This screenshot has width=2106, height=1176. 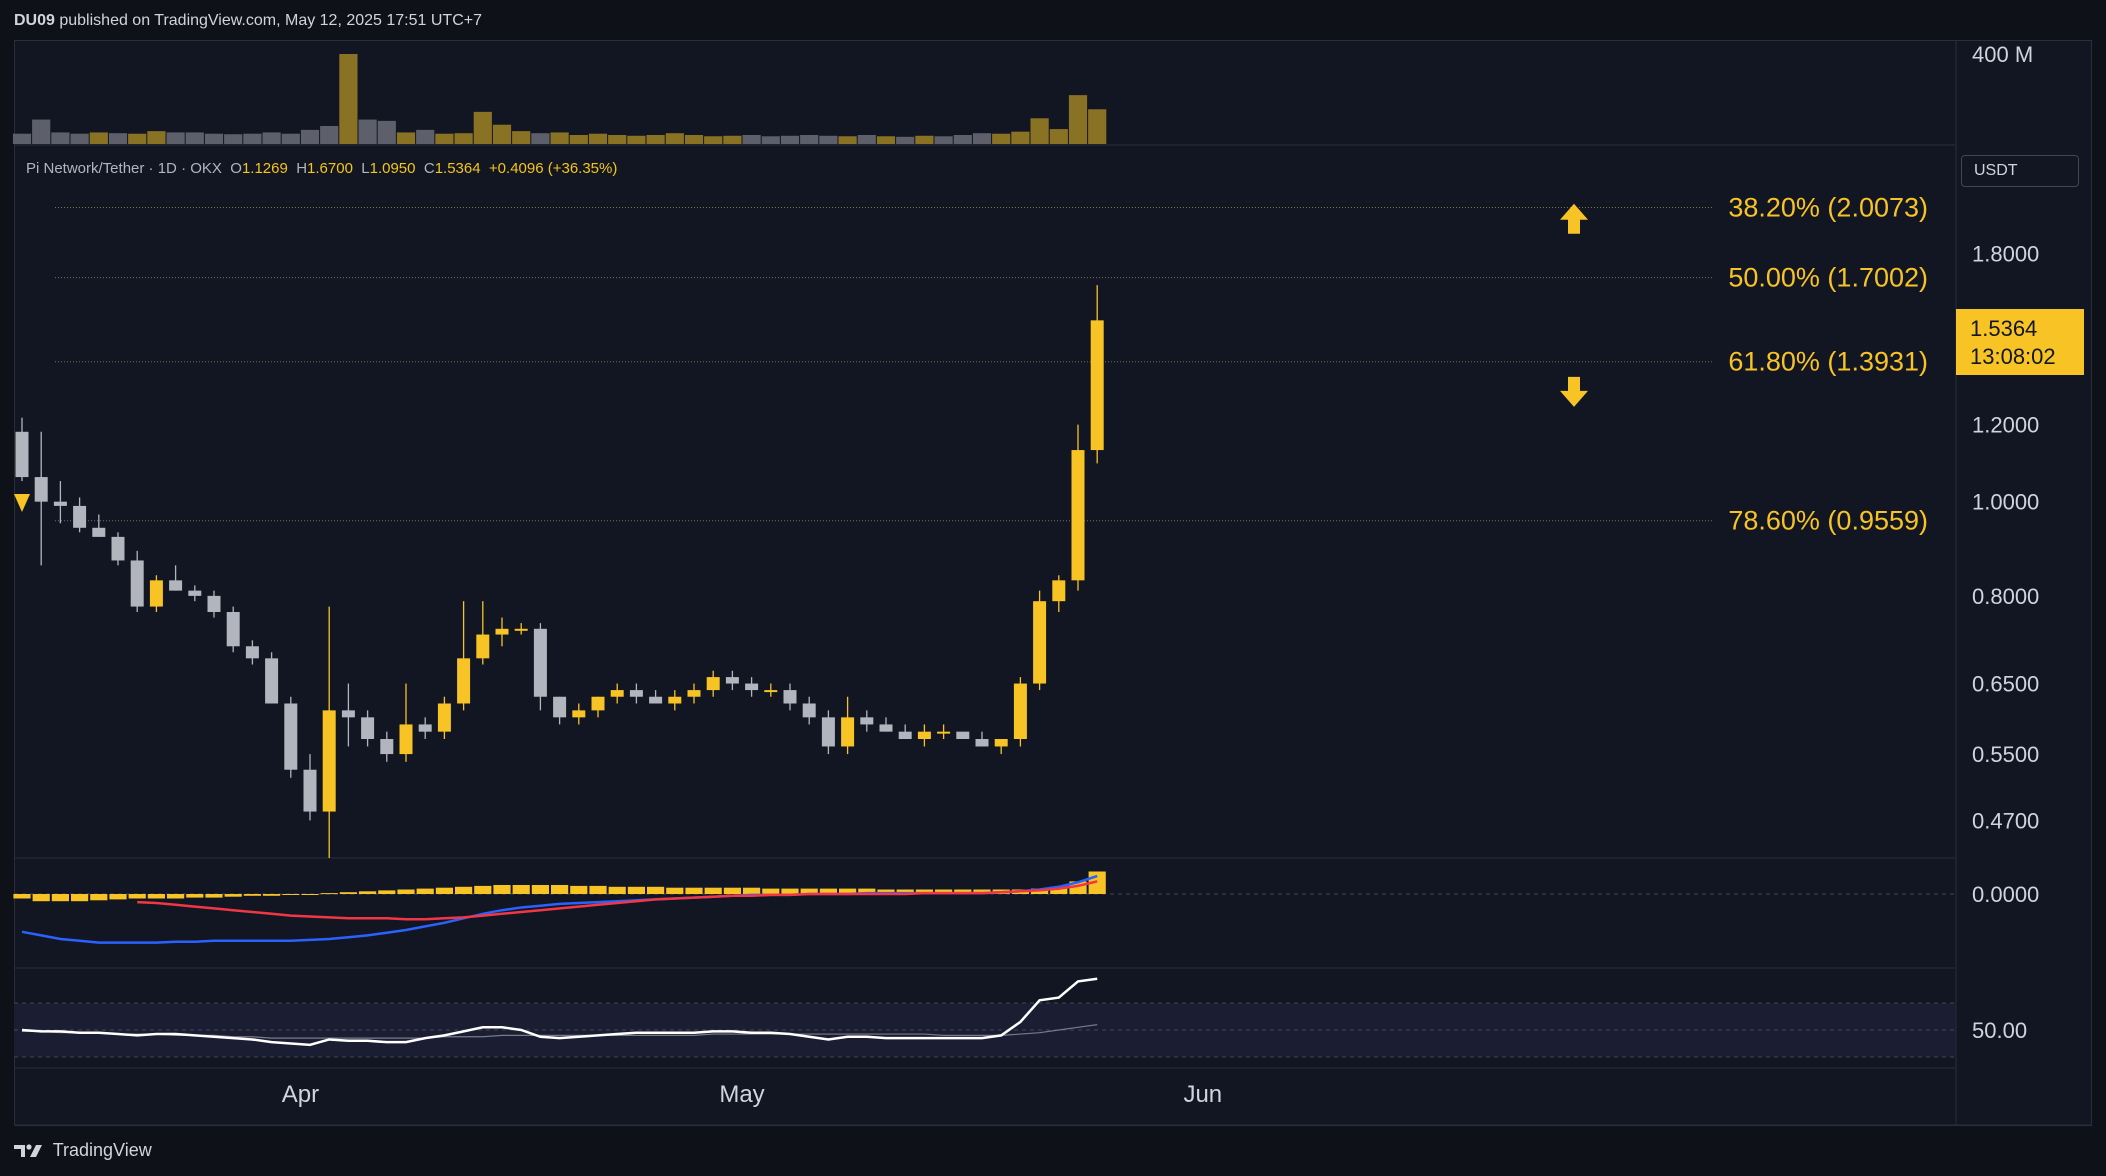 I want to click on price-tick-label: 1.8000, so click(x=2005, y=253).